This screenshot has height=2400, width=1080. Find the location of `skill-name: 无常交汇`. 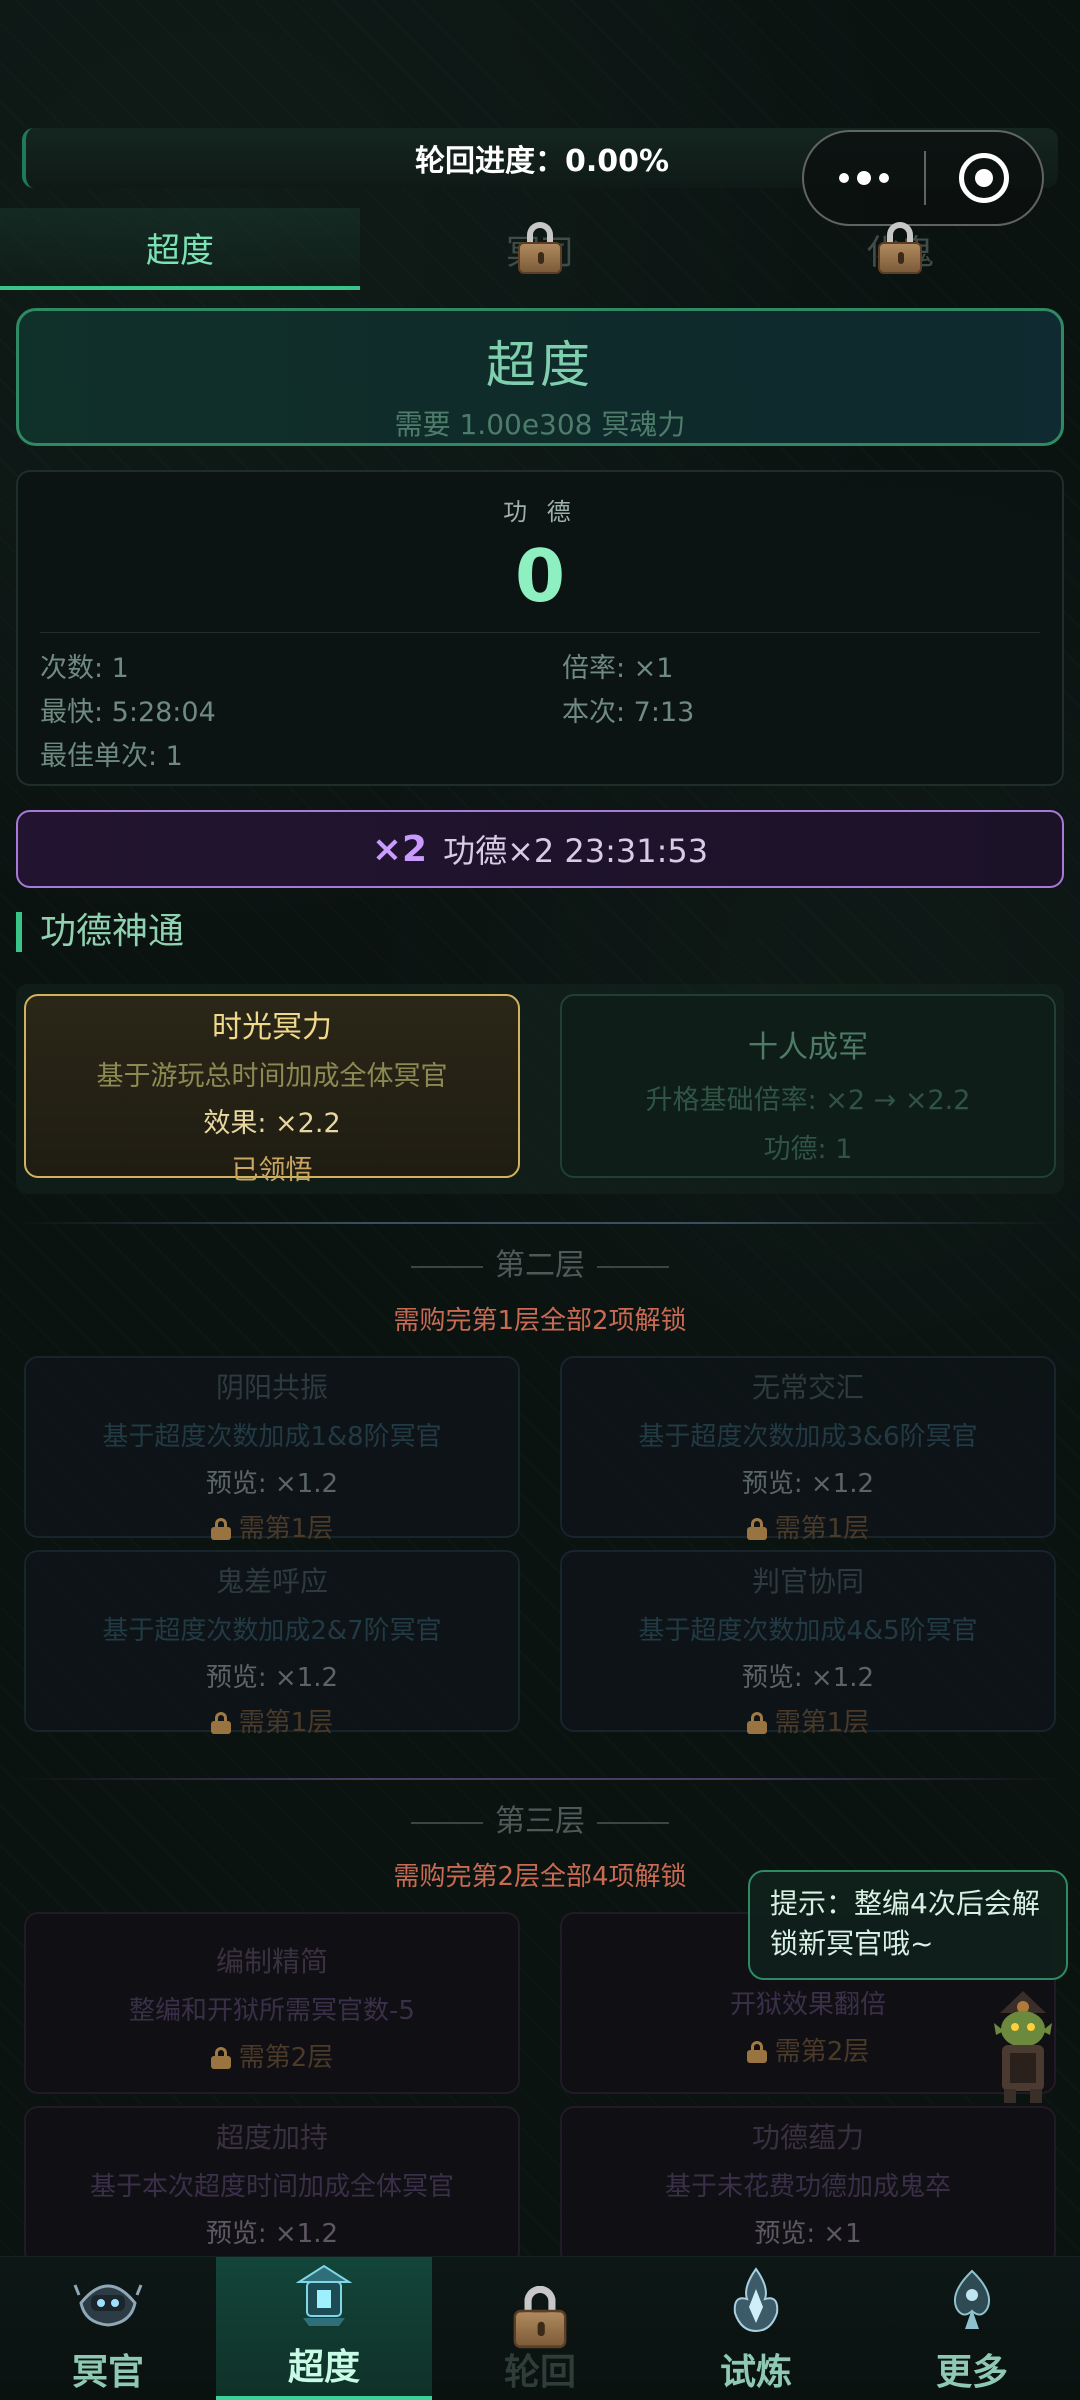

skill-name: 无常交汇 is located at coordinates (807, 1387).